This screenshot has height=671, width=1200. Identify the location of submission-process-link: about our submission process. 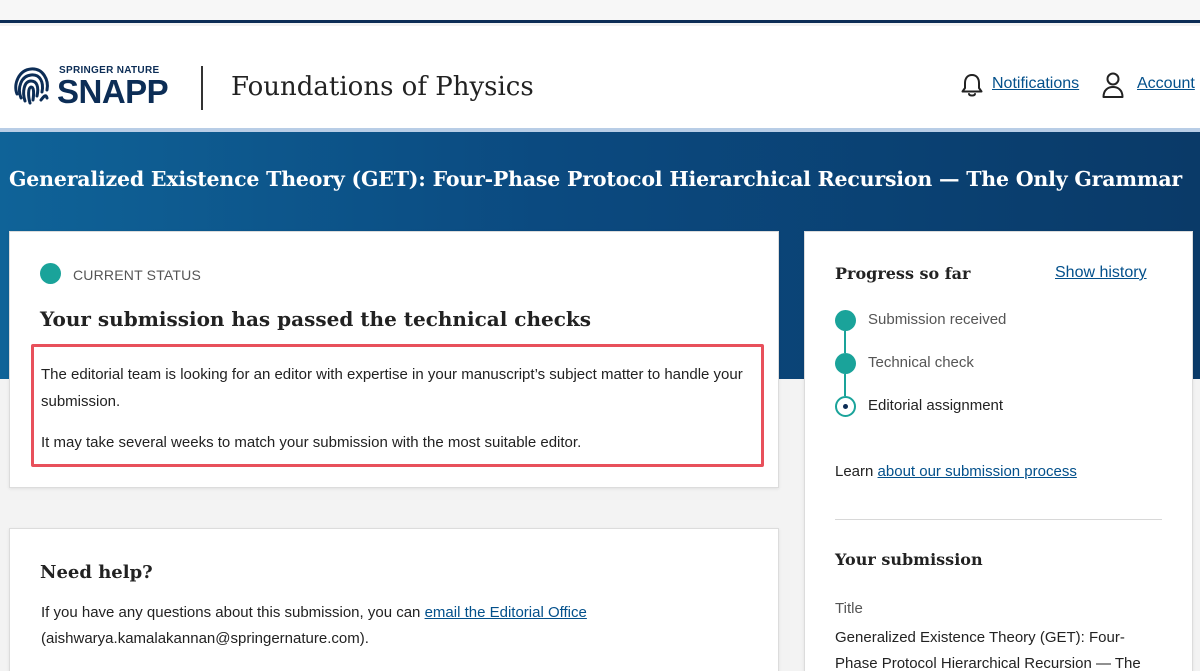
(977, 471).